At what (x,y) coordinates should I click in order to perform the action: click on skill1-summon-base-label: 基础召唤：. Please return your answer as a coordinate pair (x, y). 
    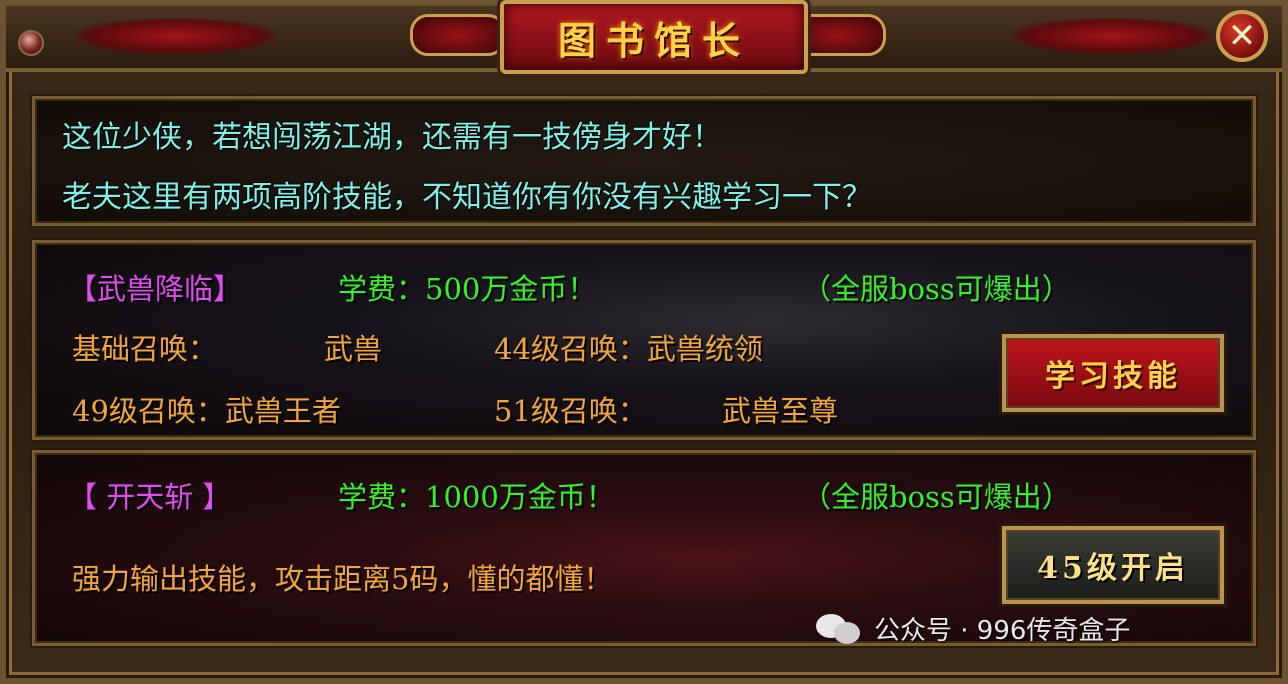
    Looking at the image, I should click on (145, 349).